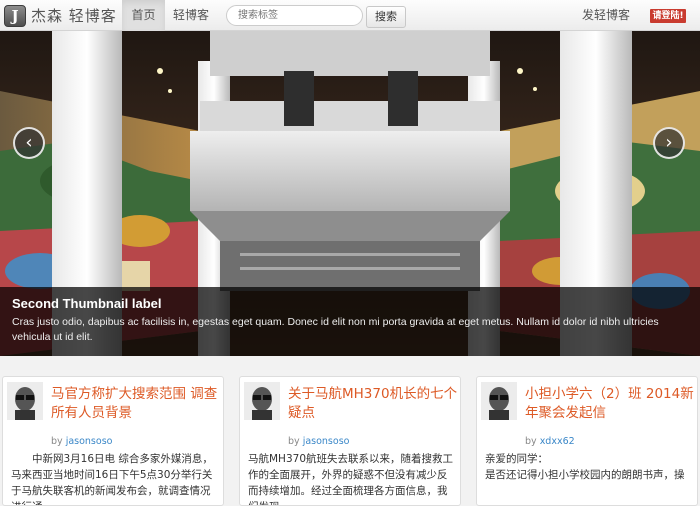 The height and width of the screenshot is (506, 700). I want to click on nav-post-blog: 发轻博客, so click(606, 15).